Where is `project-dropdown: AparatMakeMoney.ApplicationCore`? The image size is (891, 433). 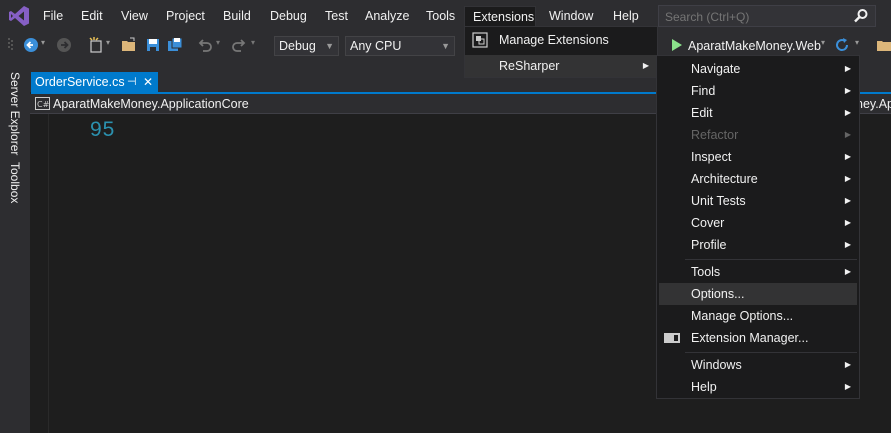 project-dropdown: AparatMakeMoney.ApplicationCore is located at coordinates (151, 104).